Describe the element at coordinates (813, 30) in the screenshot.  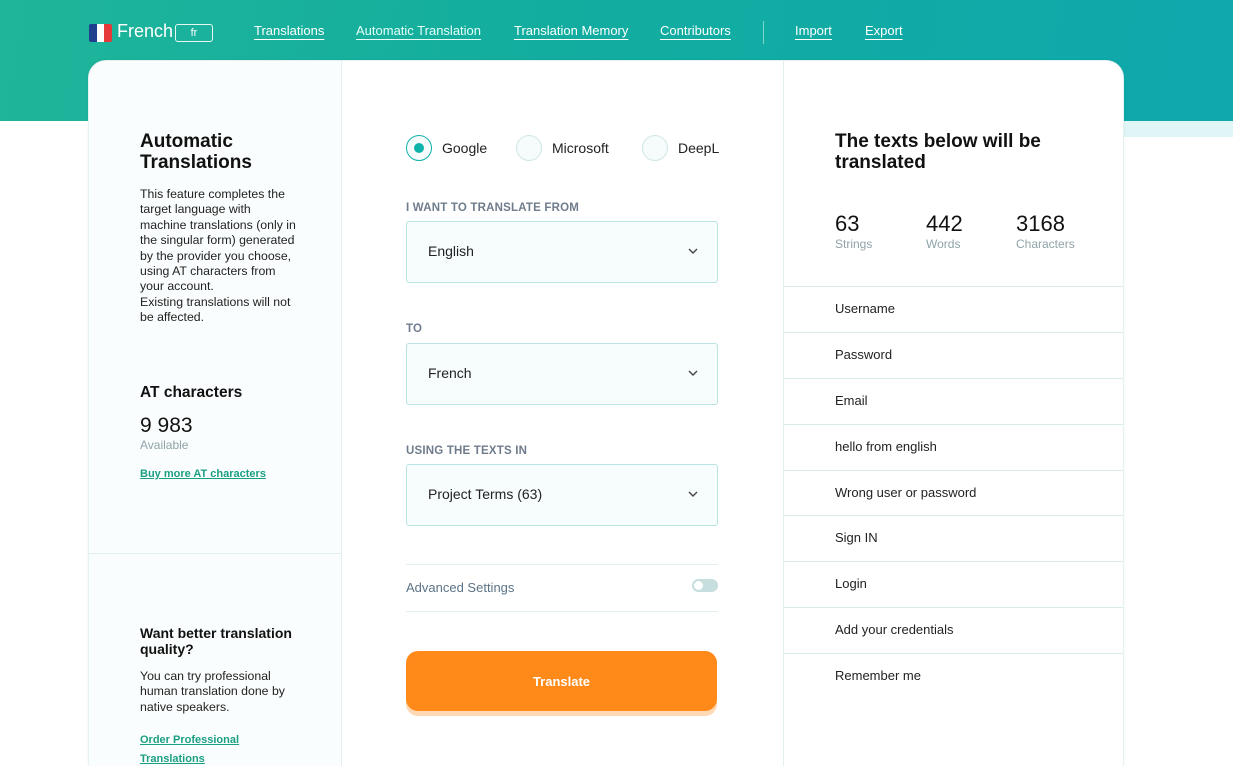
I see `nav-import: Import` at that location.